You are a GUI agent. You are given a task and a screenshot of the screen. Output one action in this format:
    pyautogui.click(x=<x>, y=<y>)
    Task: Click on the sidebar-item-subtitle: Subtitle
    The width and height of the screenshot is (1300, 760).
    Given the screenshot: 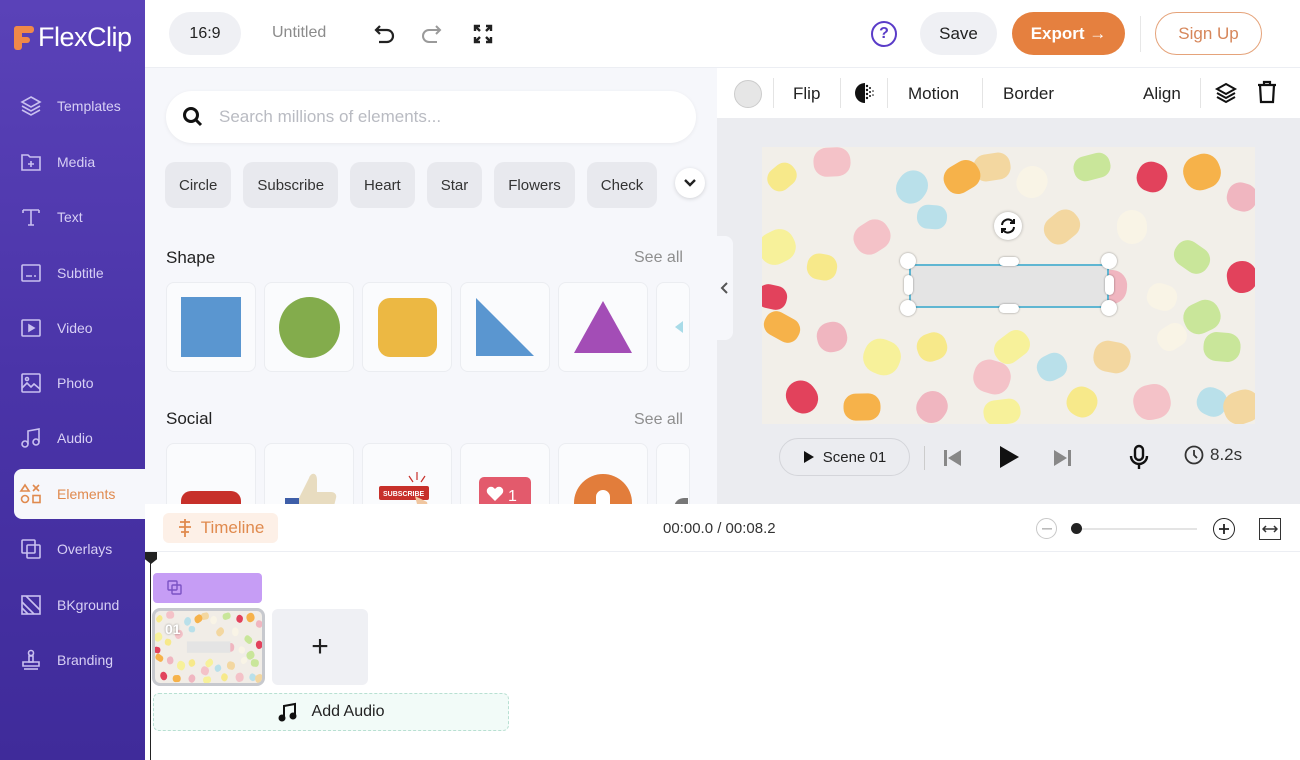 What is the action you would take?
    pyautogui.click(x=79, y=273)
    